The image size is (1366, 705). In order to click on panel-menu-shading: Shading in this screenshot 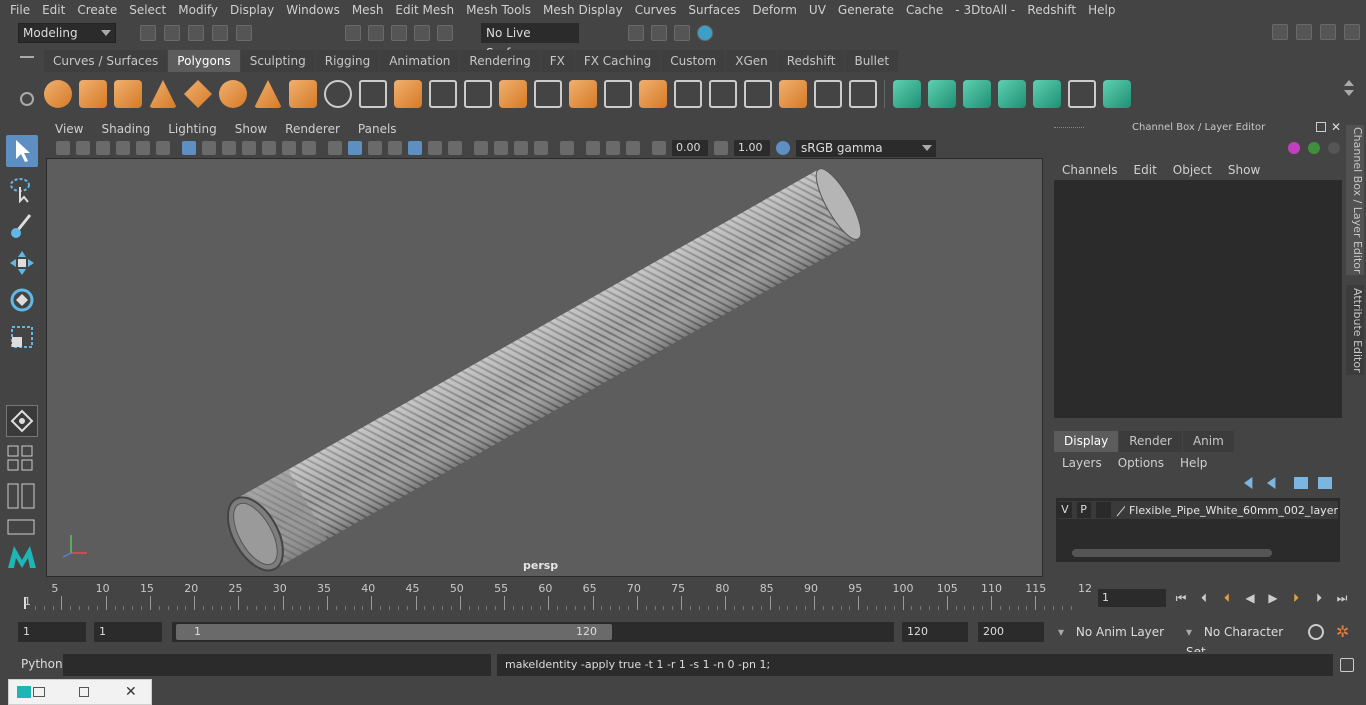, I will do `click(125, 129)`.